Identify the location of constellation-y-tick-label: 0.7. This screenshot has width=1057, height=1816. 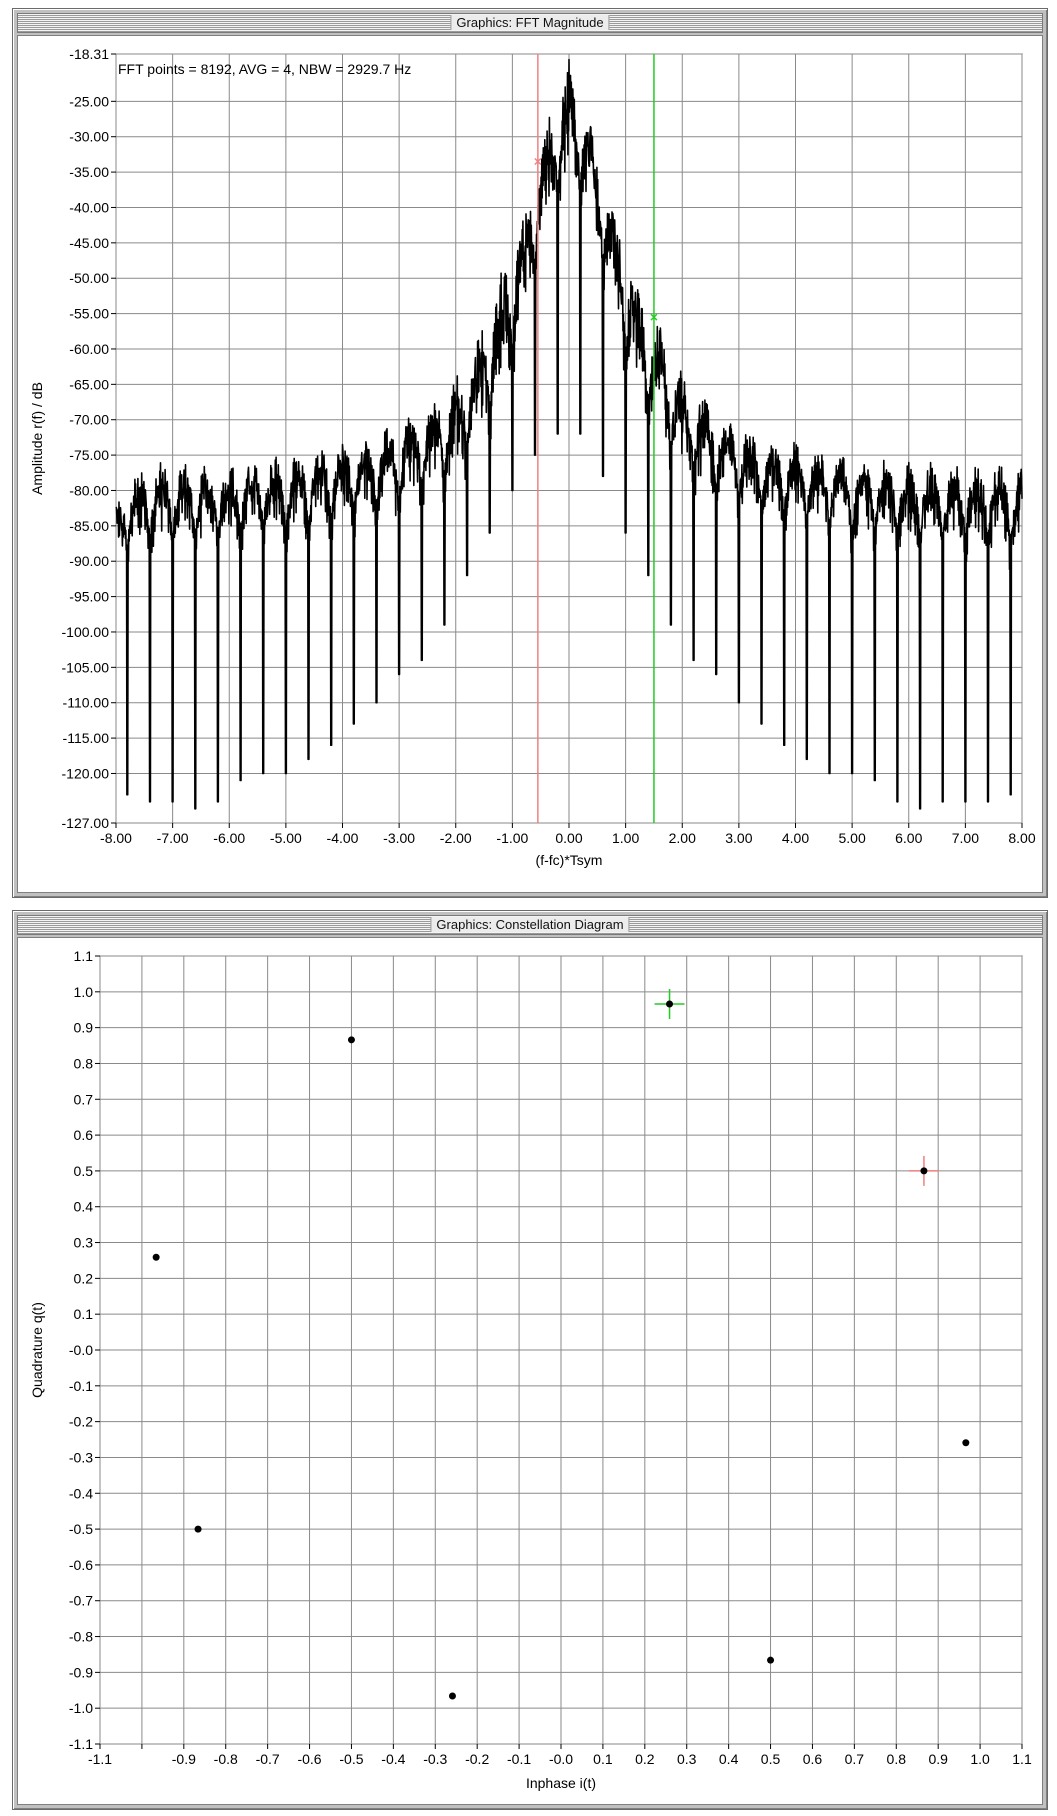
(84, 1099).